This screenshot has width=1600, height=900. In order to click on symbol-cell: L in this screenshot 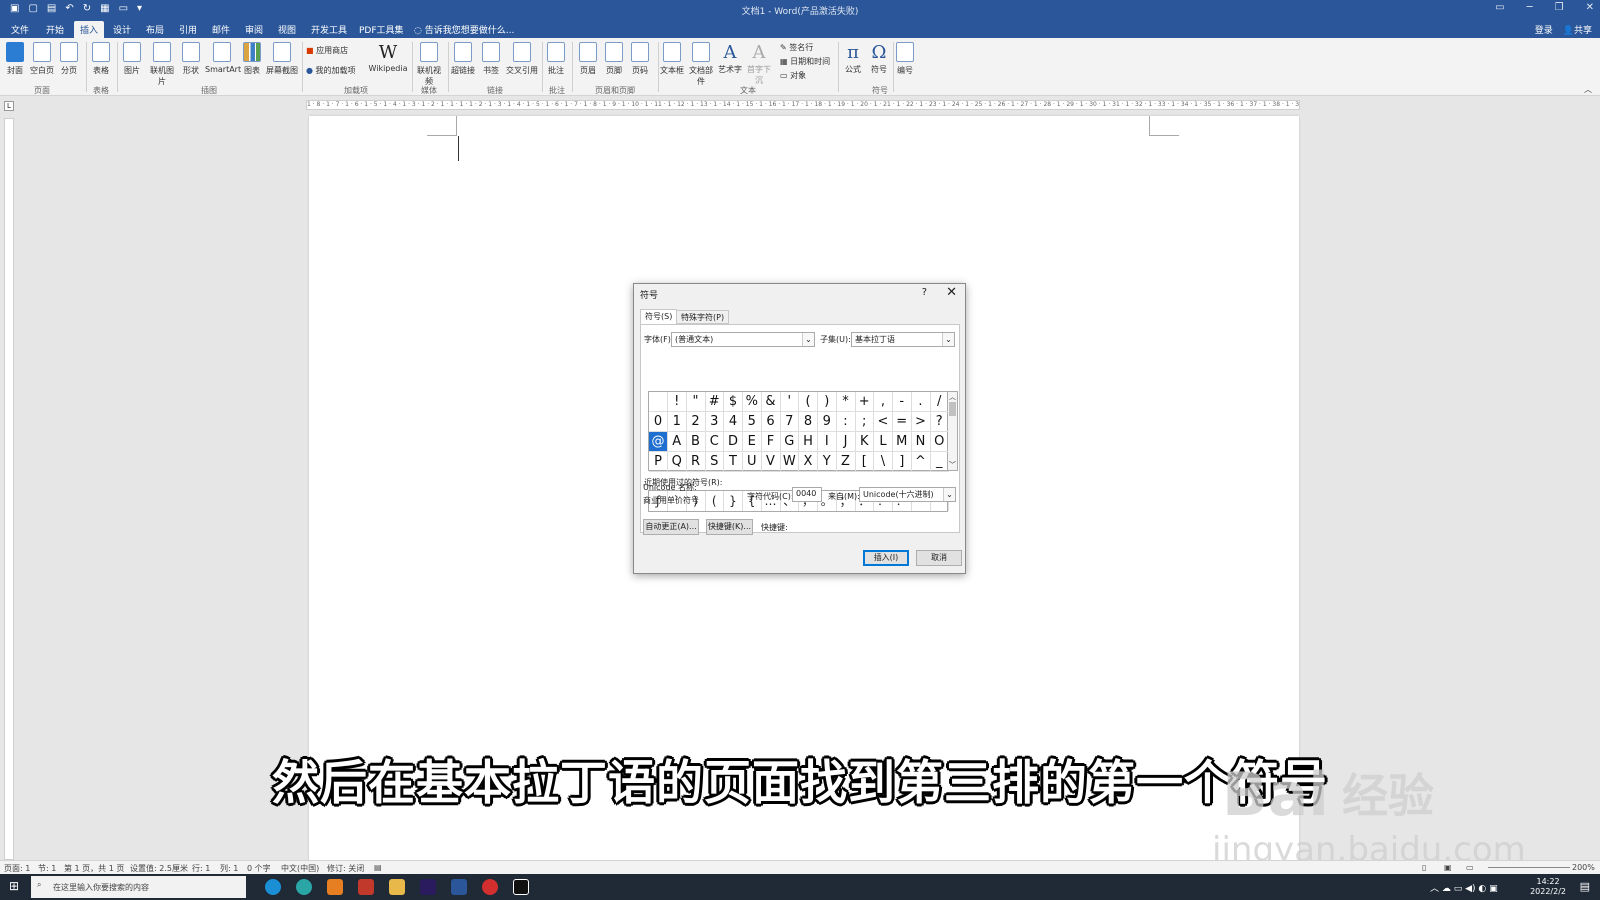, I will do `click(883, 442)`.